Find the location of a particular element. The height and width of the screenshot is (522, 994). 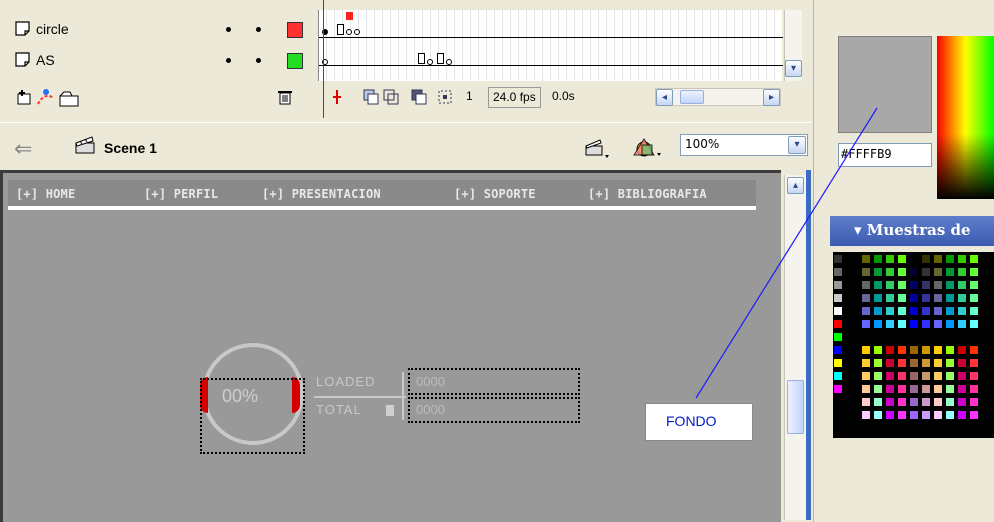

edit-scene-icon is located at coordinates (604, 148).